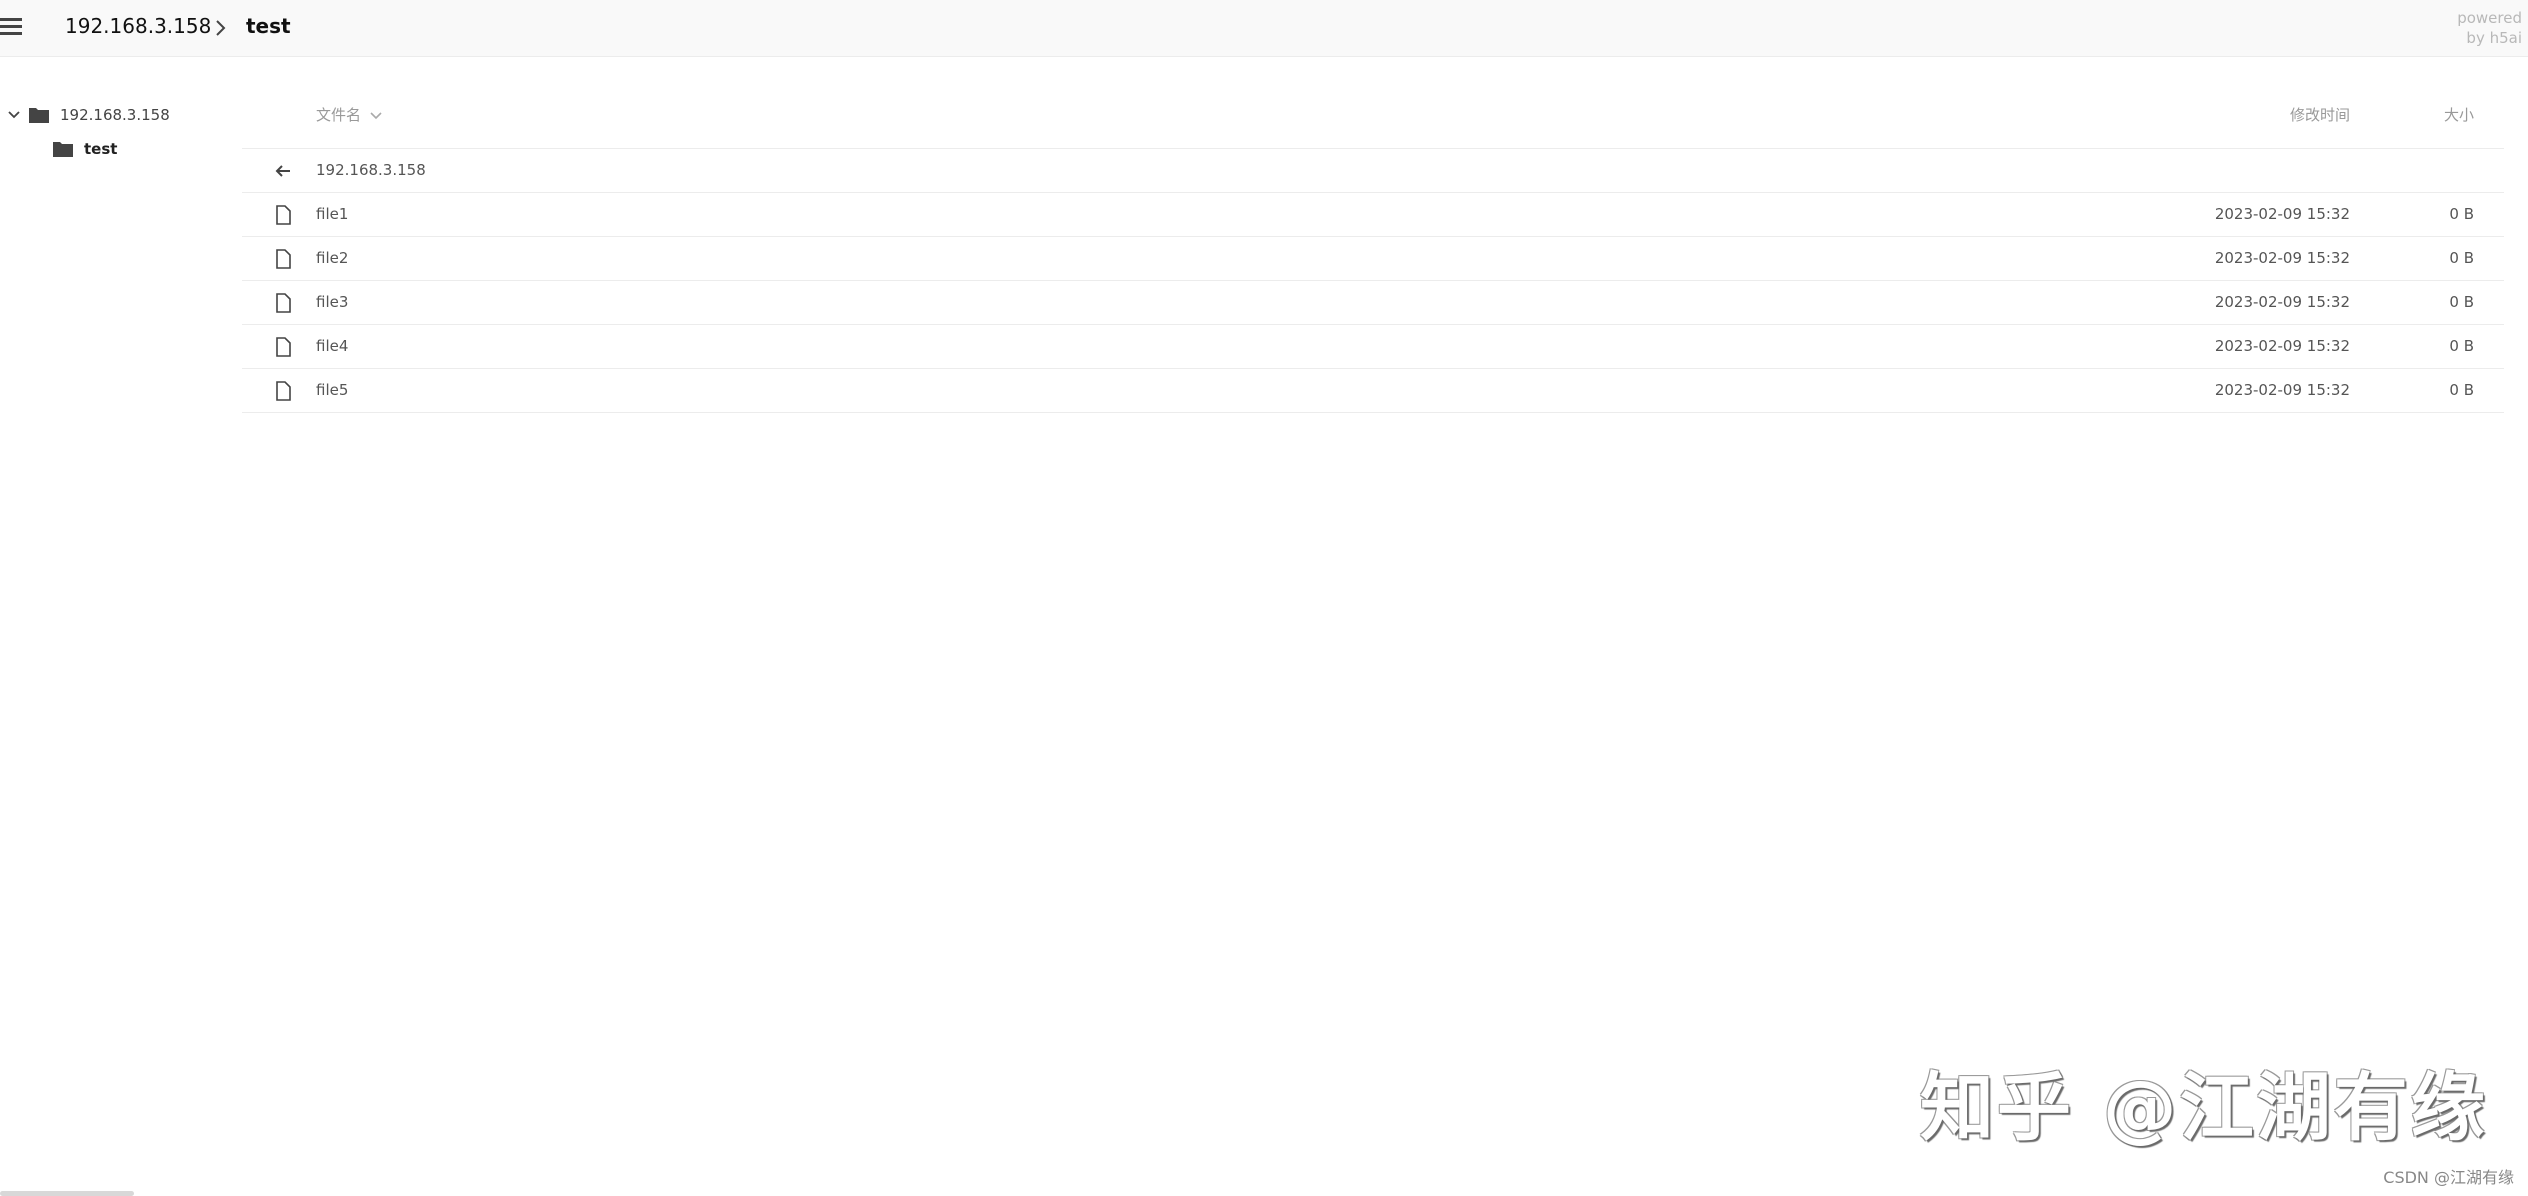  I want to click on listing-header: 文件名 修改时间 大小, so click(1373, 120).